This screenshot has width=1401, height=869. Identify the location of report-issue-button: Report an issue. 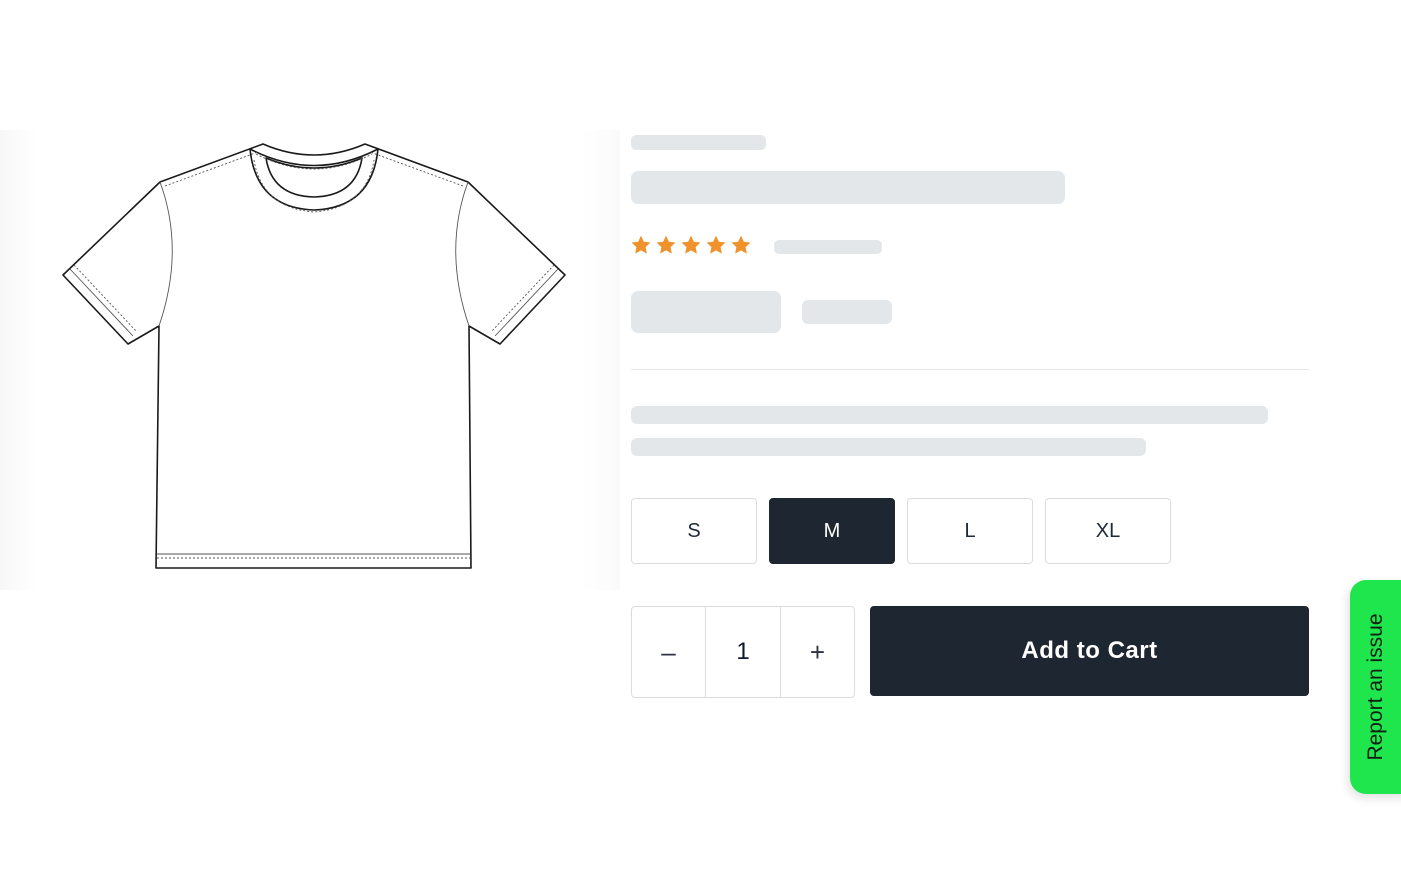
(1375, 687).